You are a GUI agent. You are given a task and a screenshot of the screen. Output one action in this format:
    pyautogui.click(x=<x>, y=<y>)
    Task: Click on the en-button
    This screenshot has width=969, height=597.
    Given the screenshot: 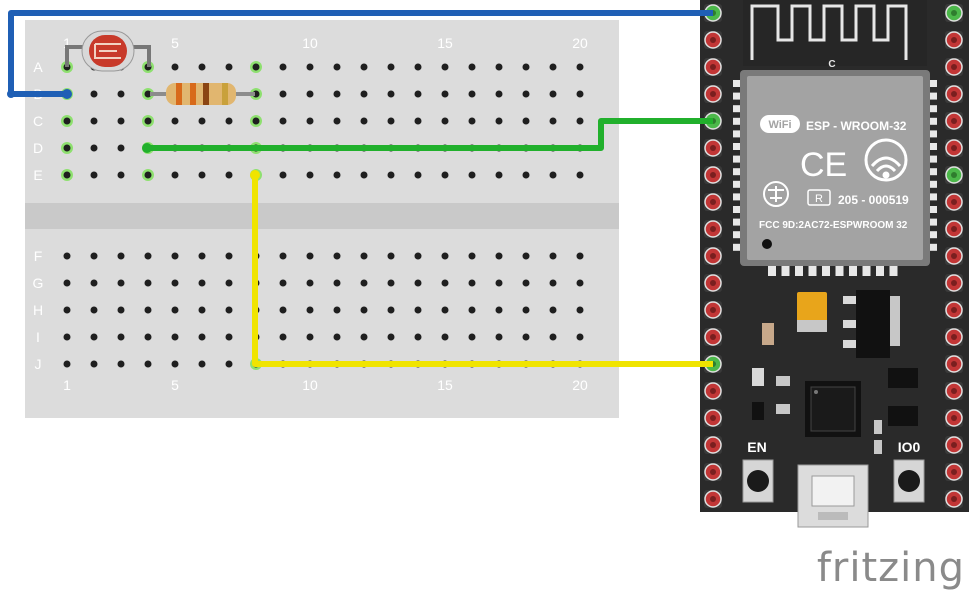 What is the action you would take?
    pyautogui.click(x=758, y=481)
    